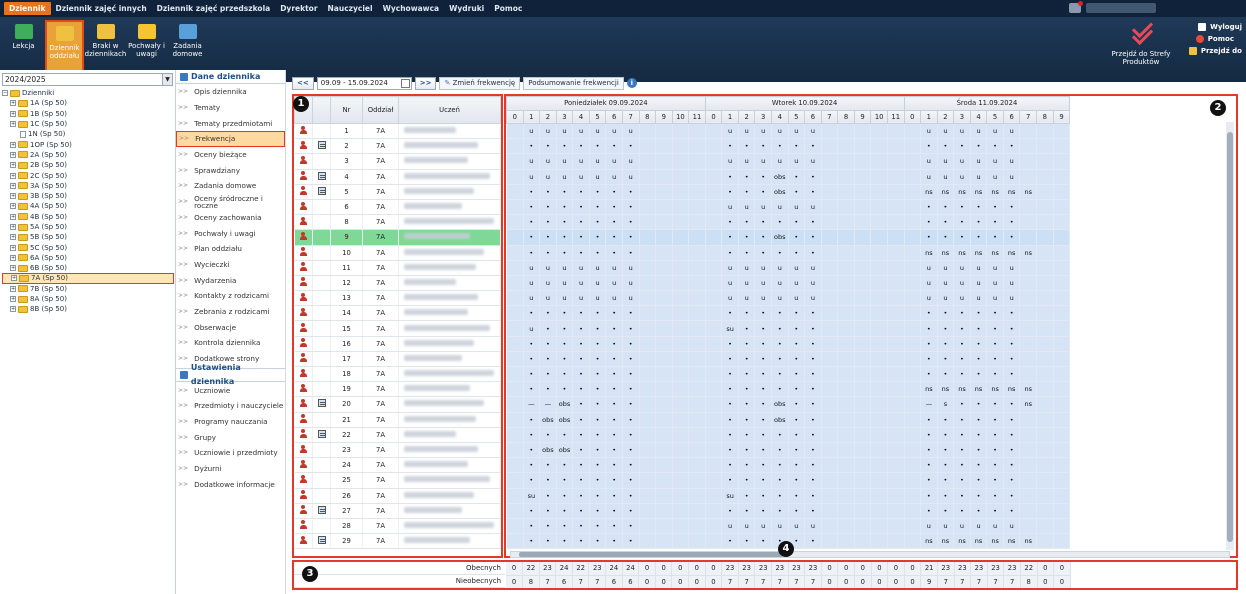 The height and width of the screenshot is (594, 1246). Describe the element at coordinates (321, 175) in the screenshot. I see `note-icon` at that location.